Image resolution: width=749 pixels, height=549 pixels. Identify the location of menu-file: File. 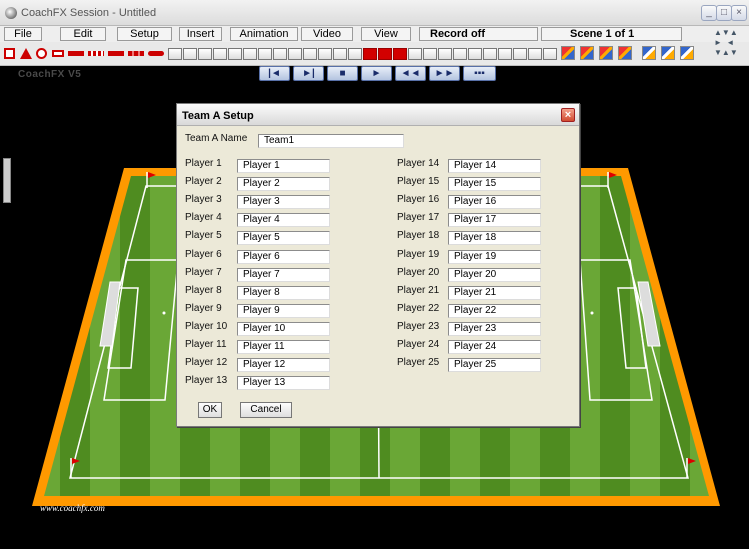
(23, 34).